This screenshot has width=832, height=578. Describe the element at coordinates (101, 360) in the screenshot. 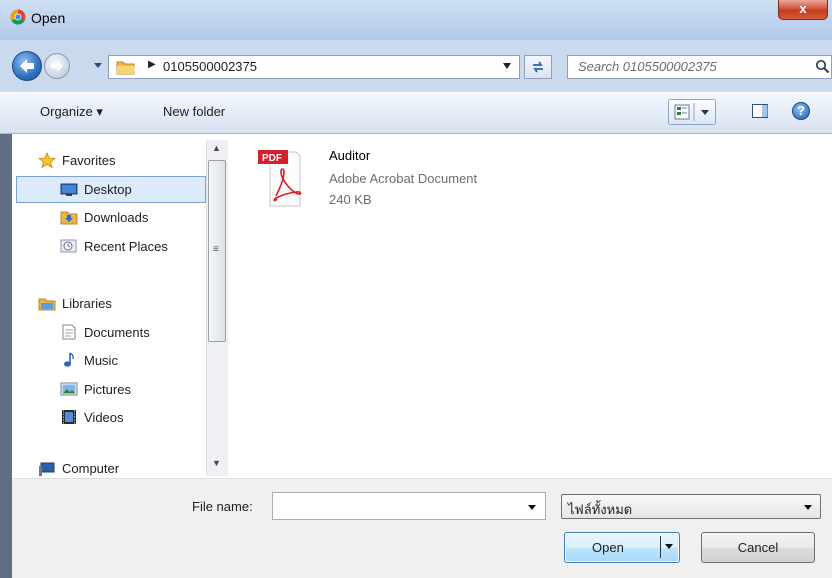

I see `nav-item-label: Music` at that location.